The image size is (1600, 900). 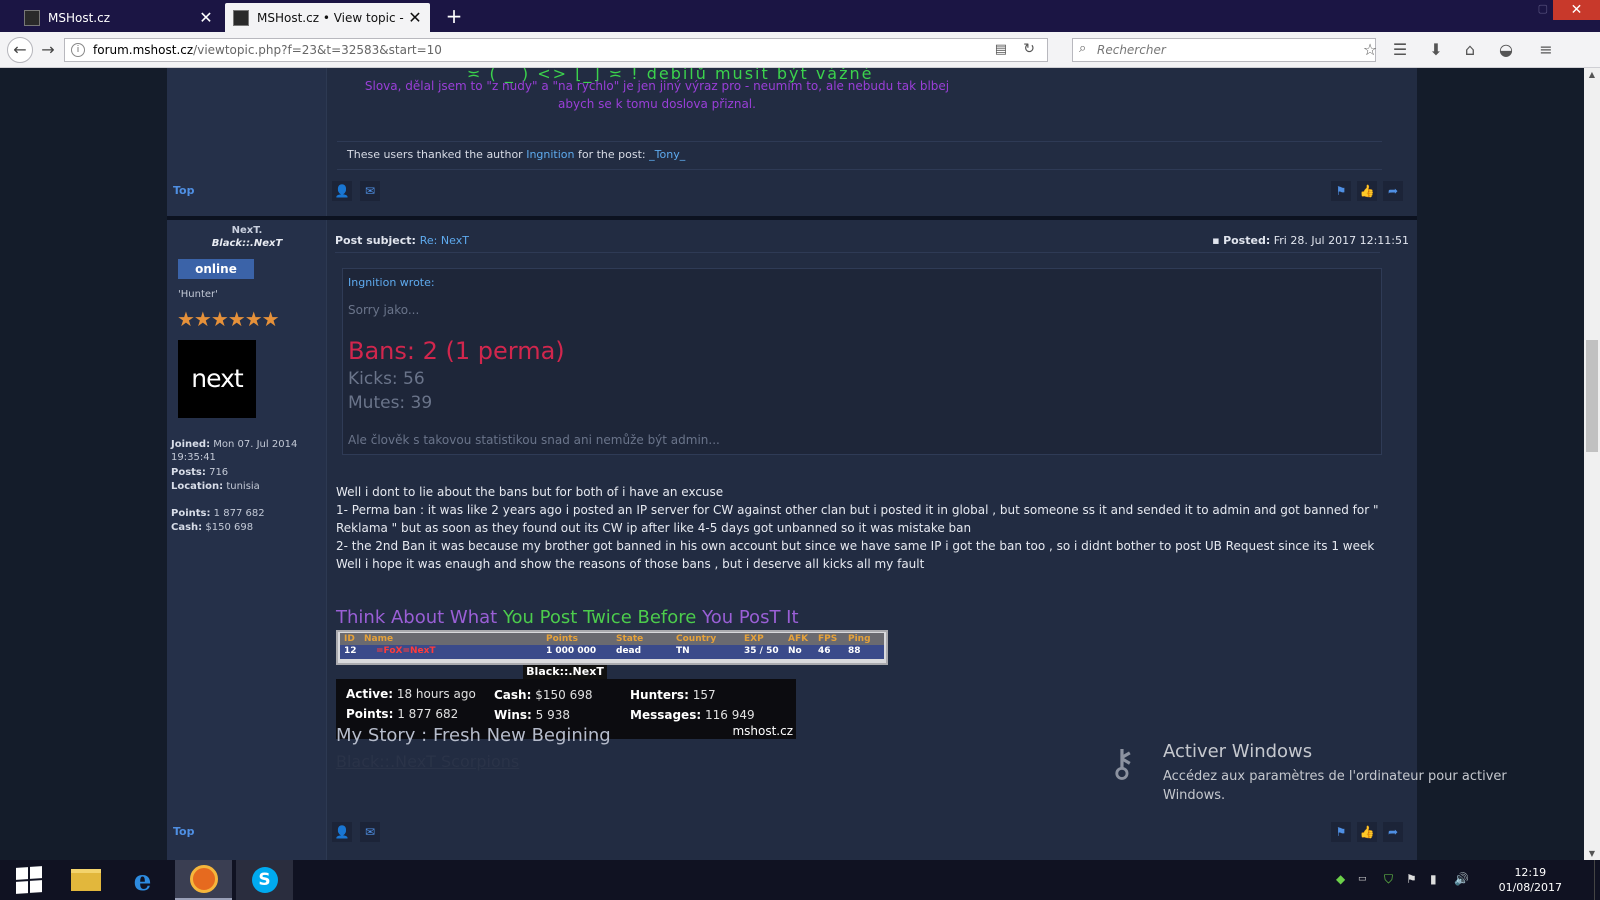 I want to click on joined-field: Joined: Mon 07. Jul 2014 19:35:41, so click(x=234, y=451).